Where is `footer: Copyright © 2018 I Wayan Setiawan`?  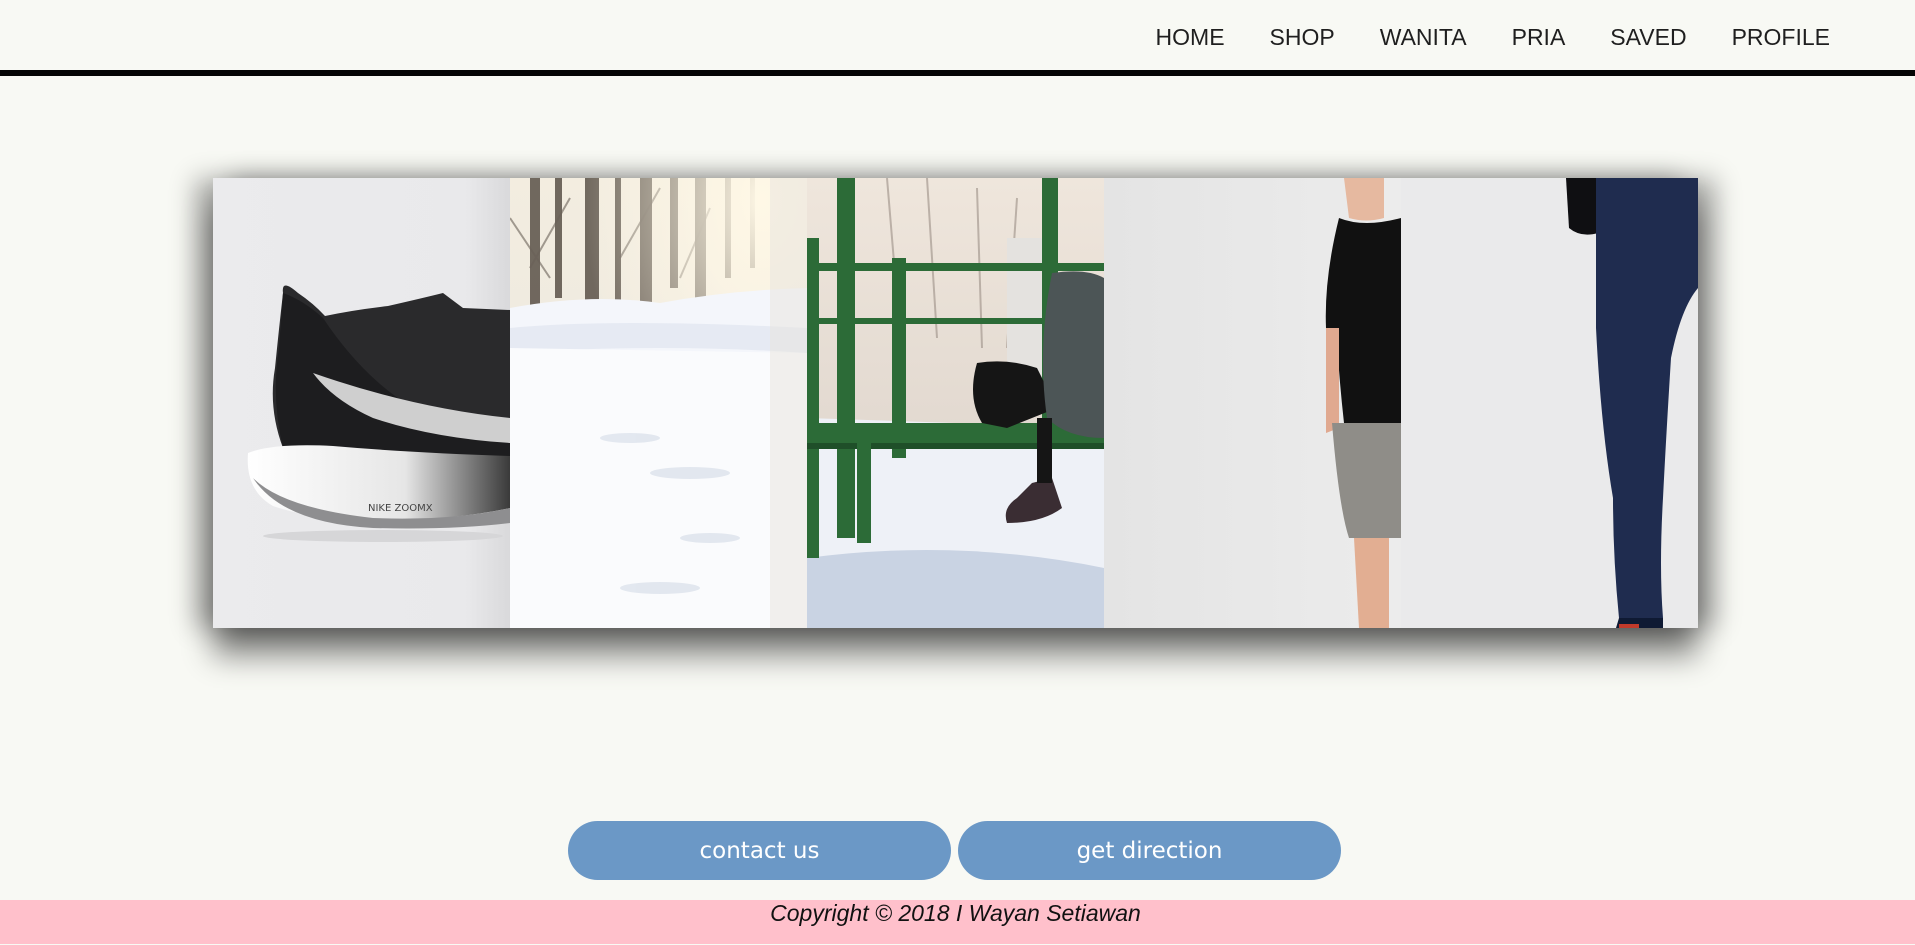 footer: Copyright © 2018 I Wayan Setiawan is located at coordinates (957, 922).